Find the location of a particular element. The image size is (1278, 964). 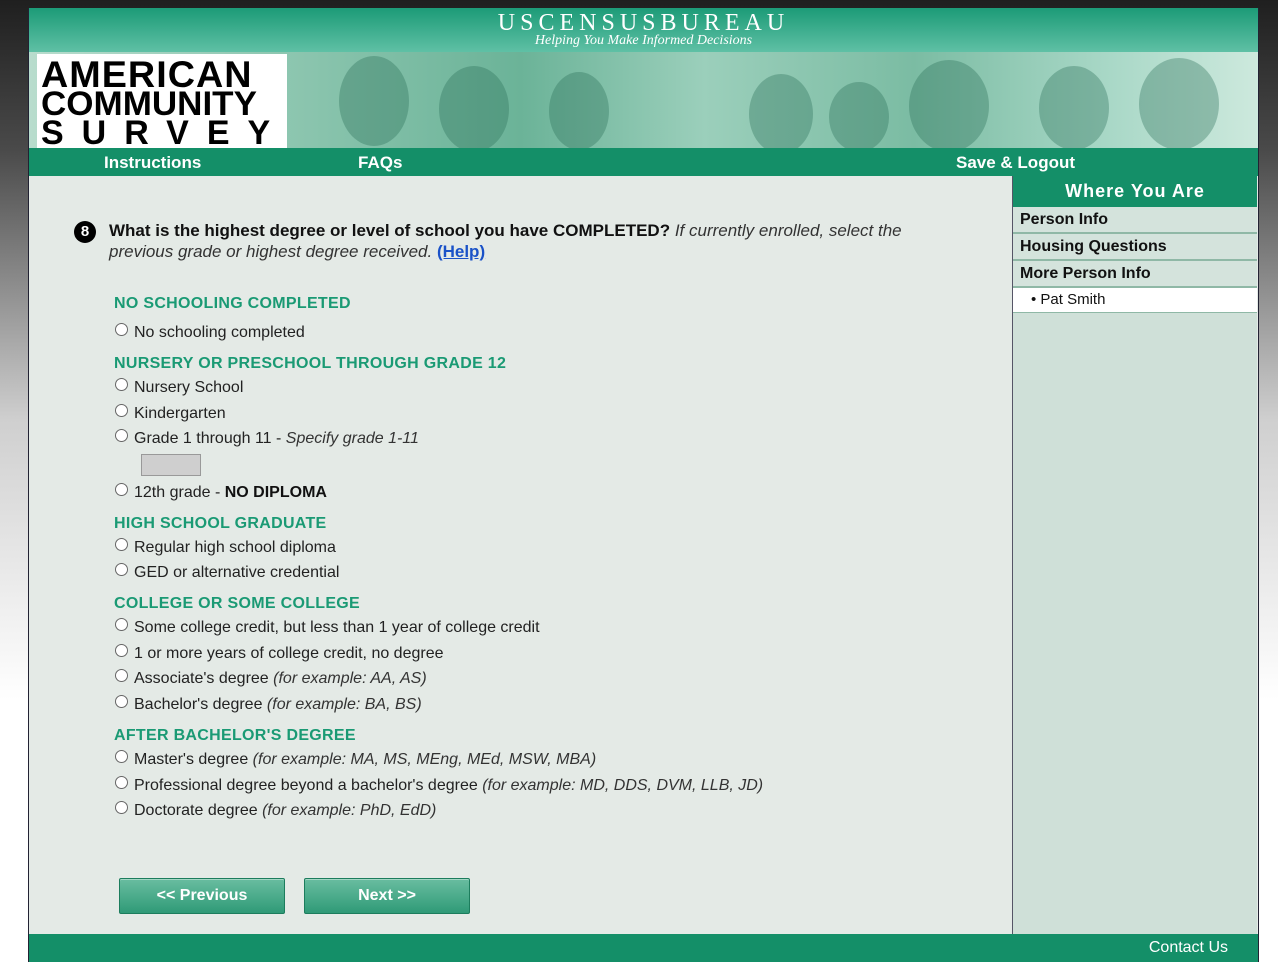

nav-instructions-link: Instructions is located at coordinates (152, 163).